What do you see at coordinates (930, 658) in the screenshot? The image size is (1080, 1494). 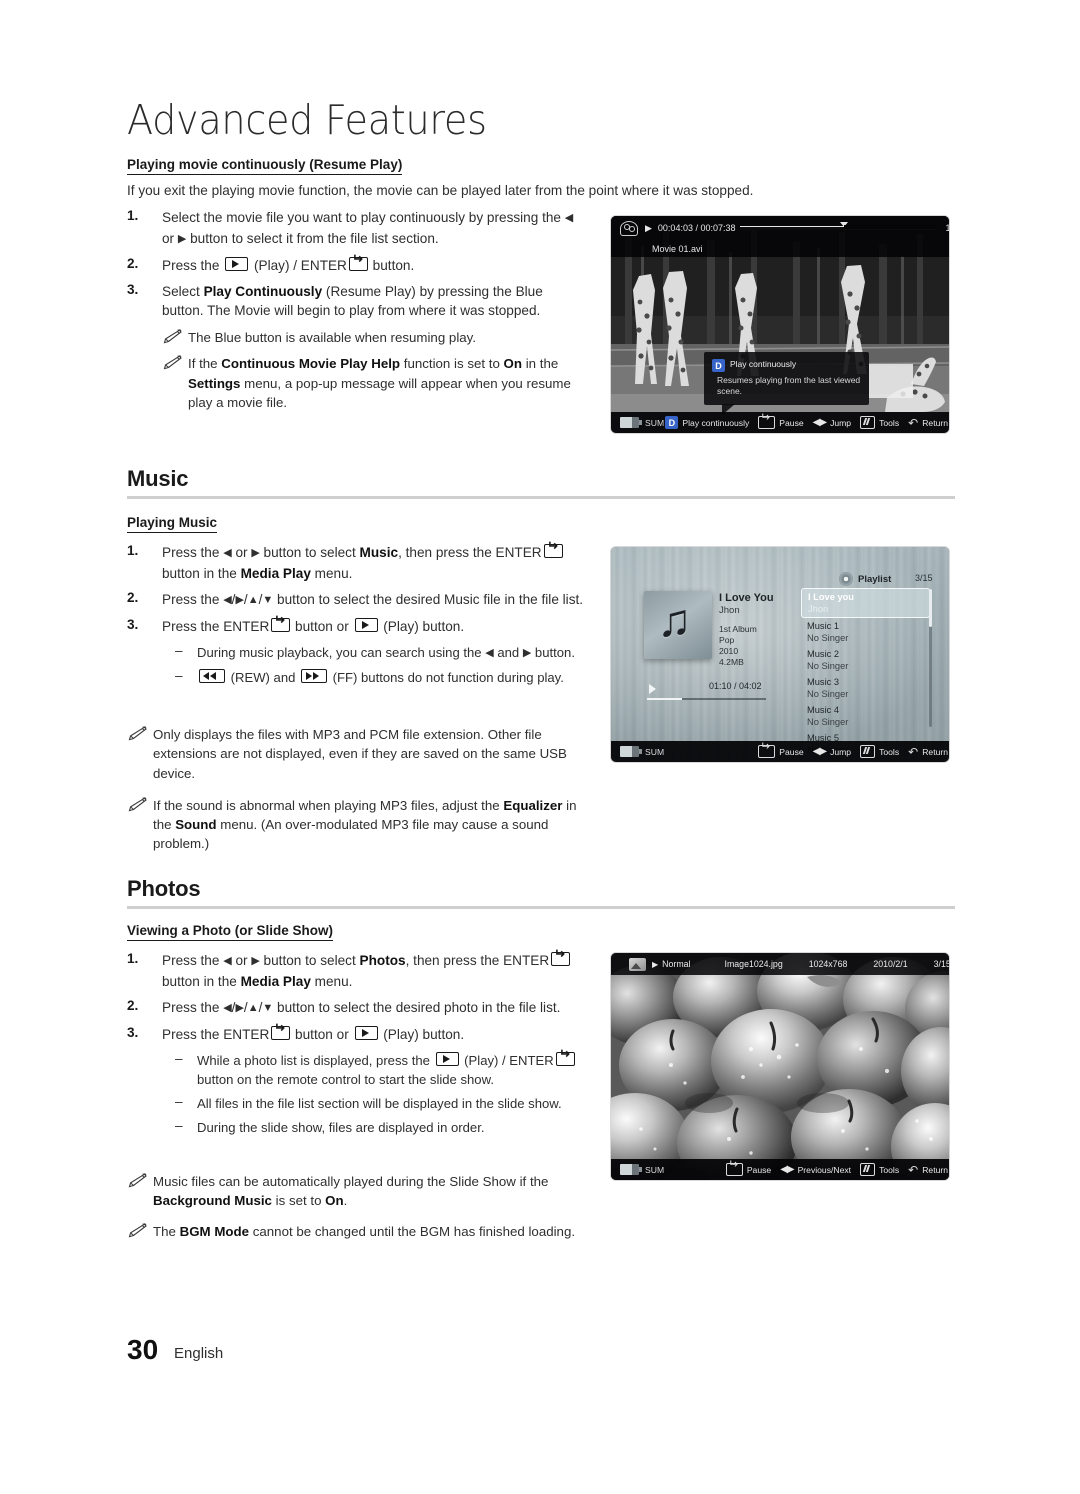 I see `playlist-scrollbar` at bounding box center [930, 658].